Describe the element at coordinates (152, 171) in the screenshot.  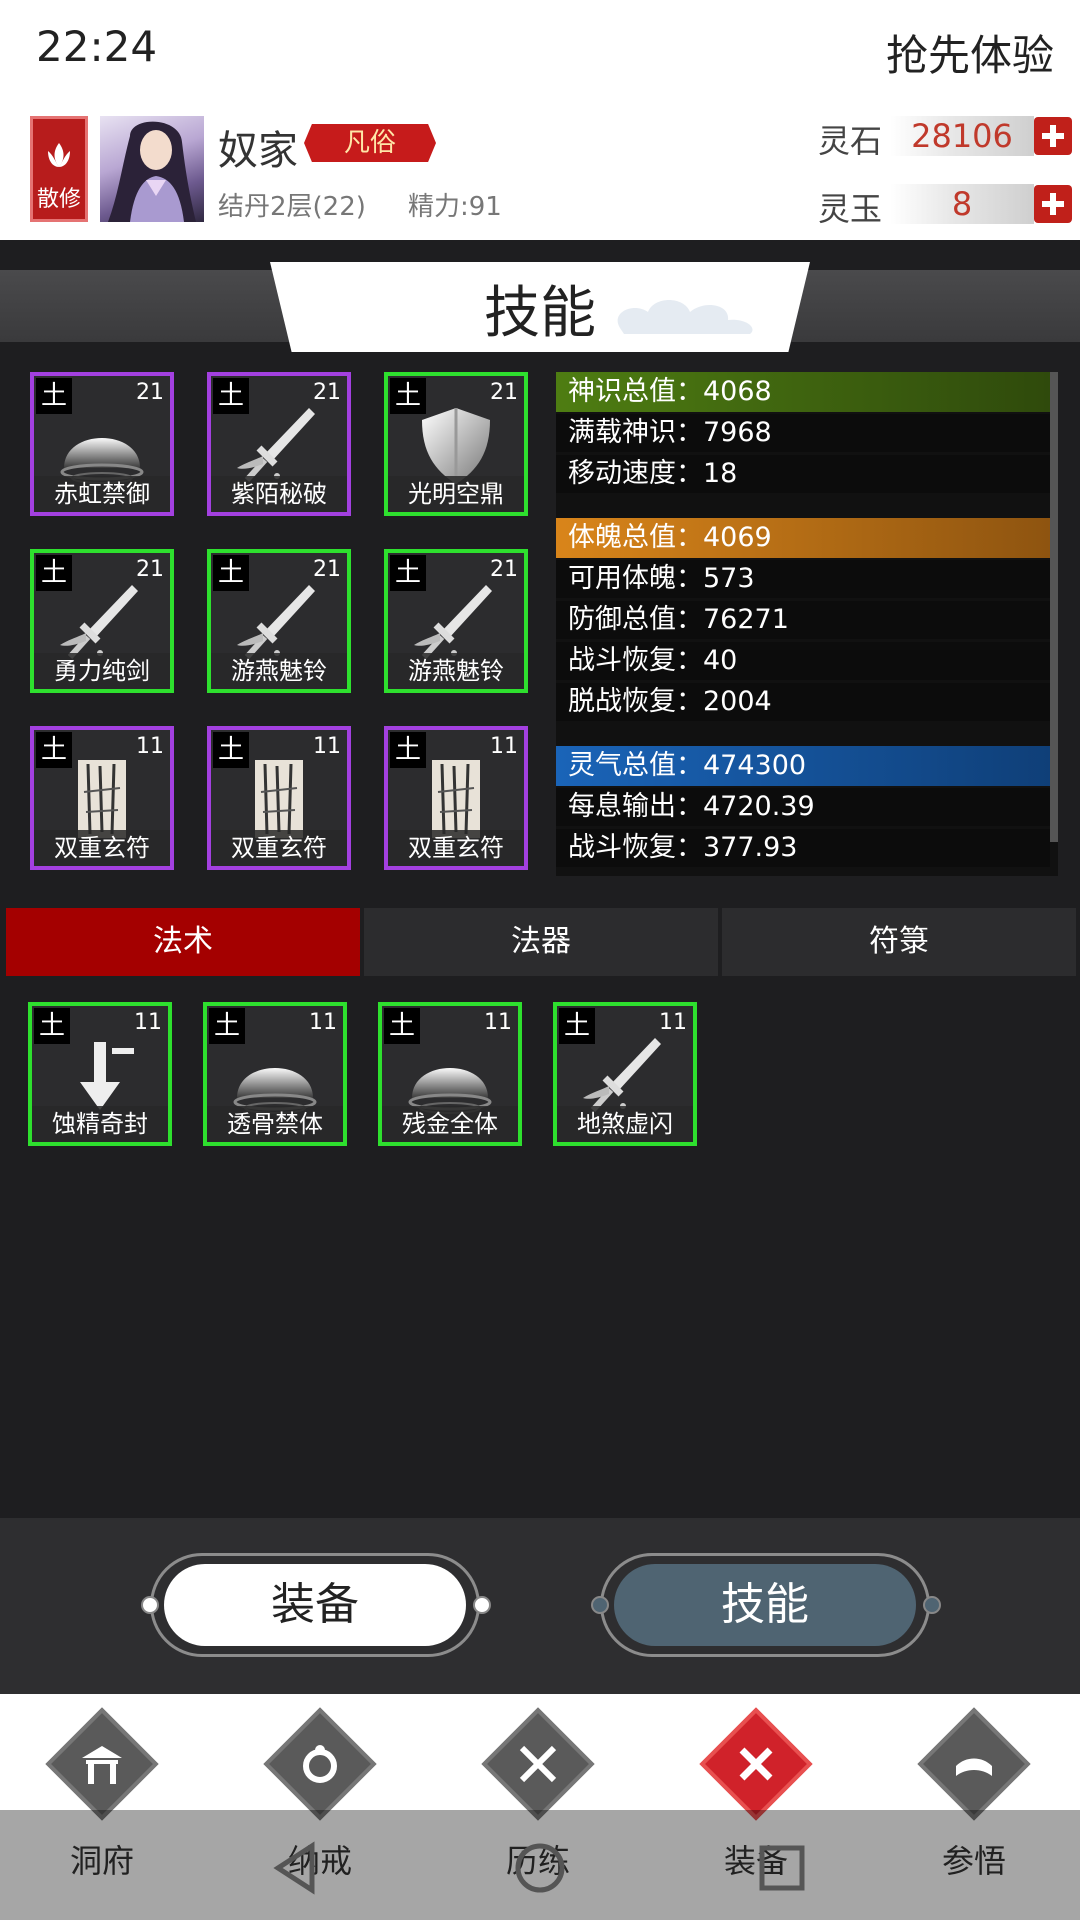
I see `avatar-portrait` at that location.